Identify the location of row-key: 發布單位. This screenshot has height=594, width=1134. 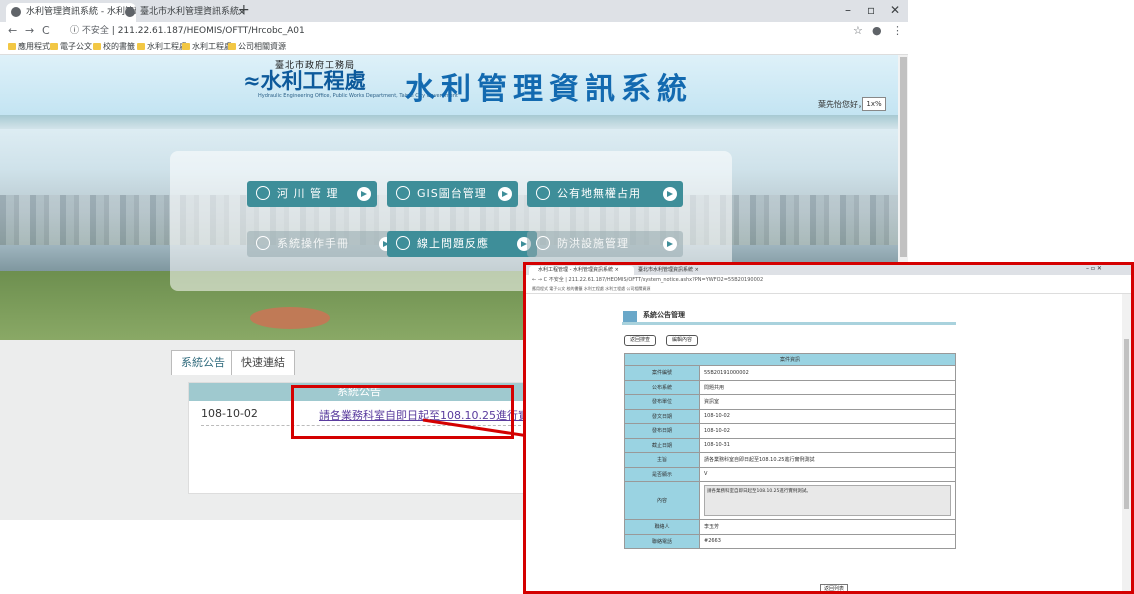
(662, 402).